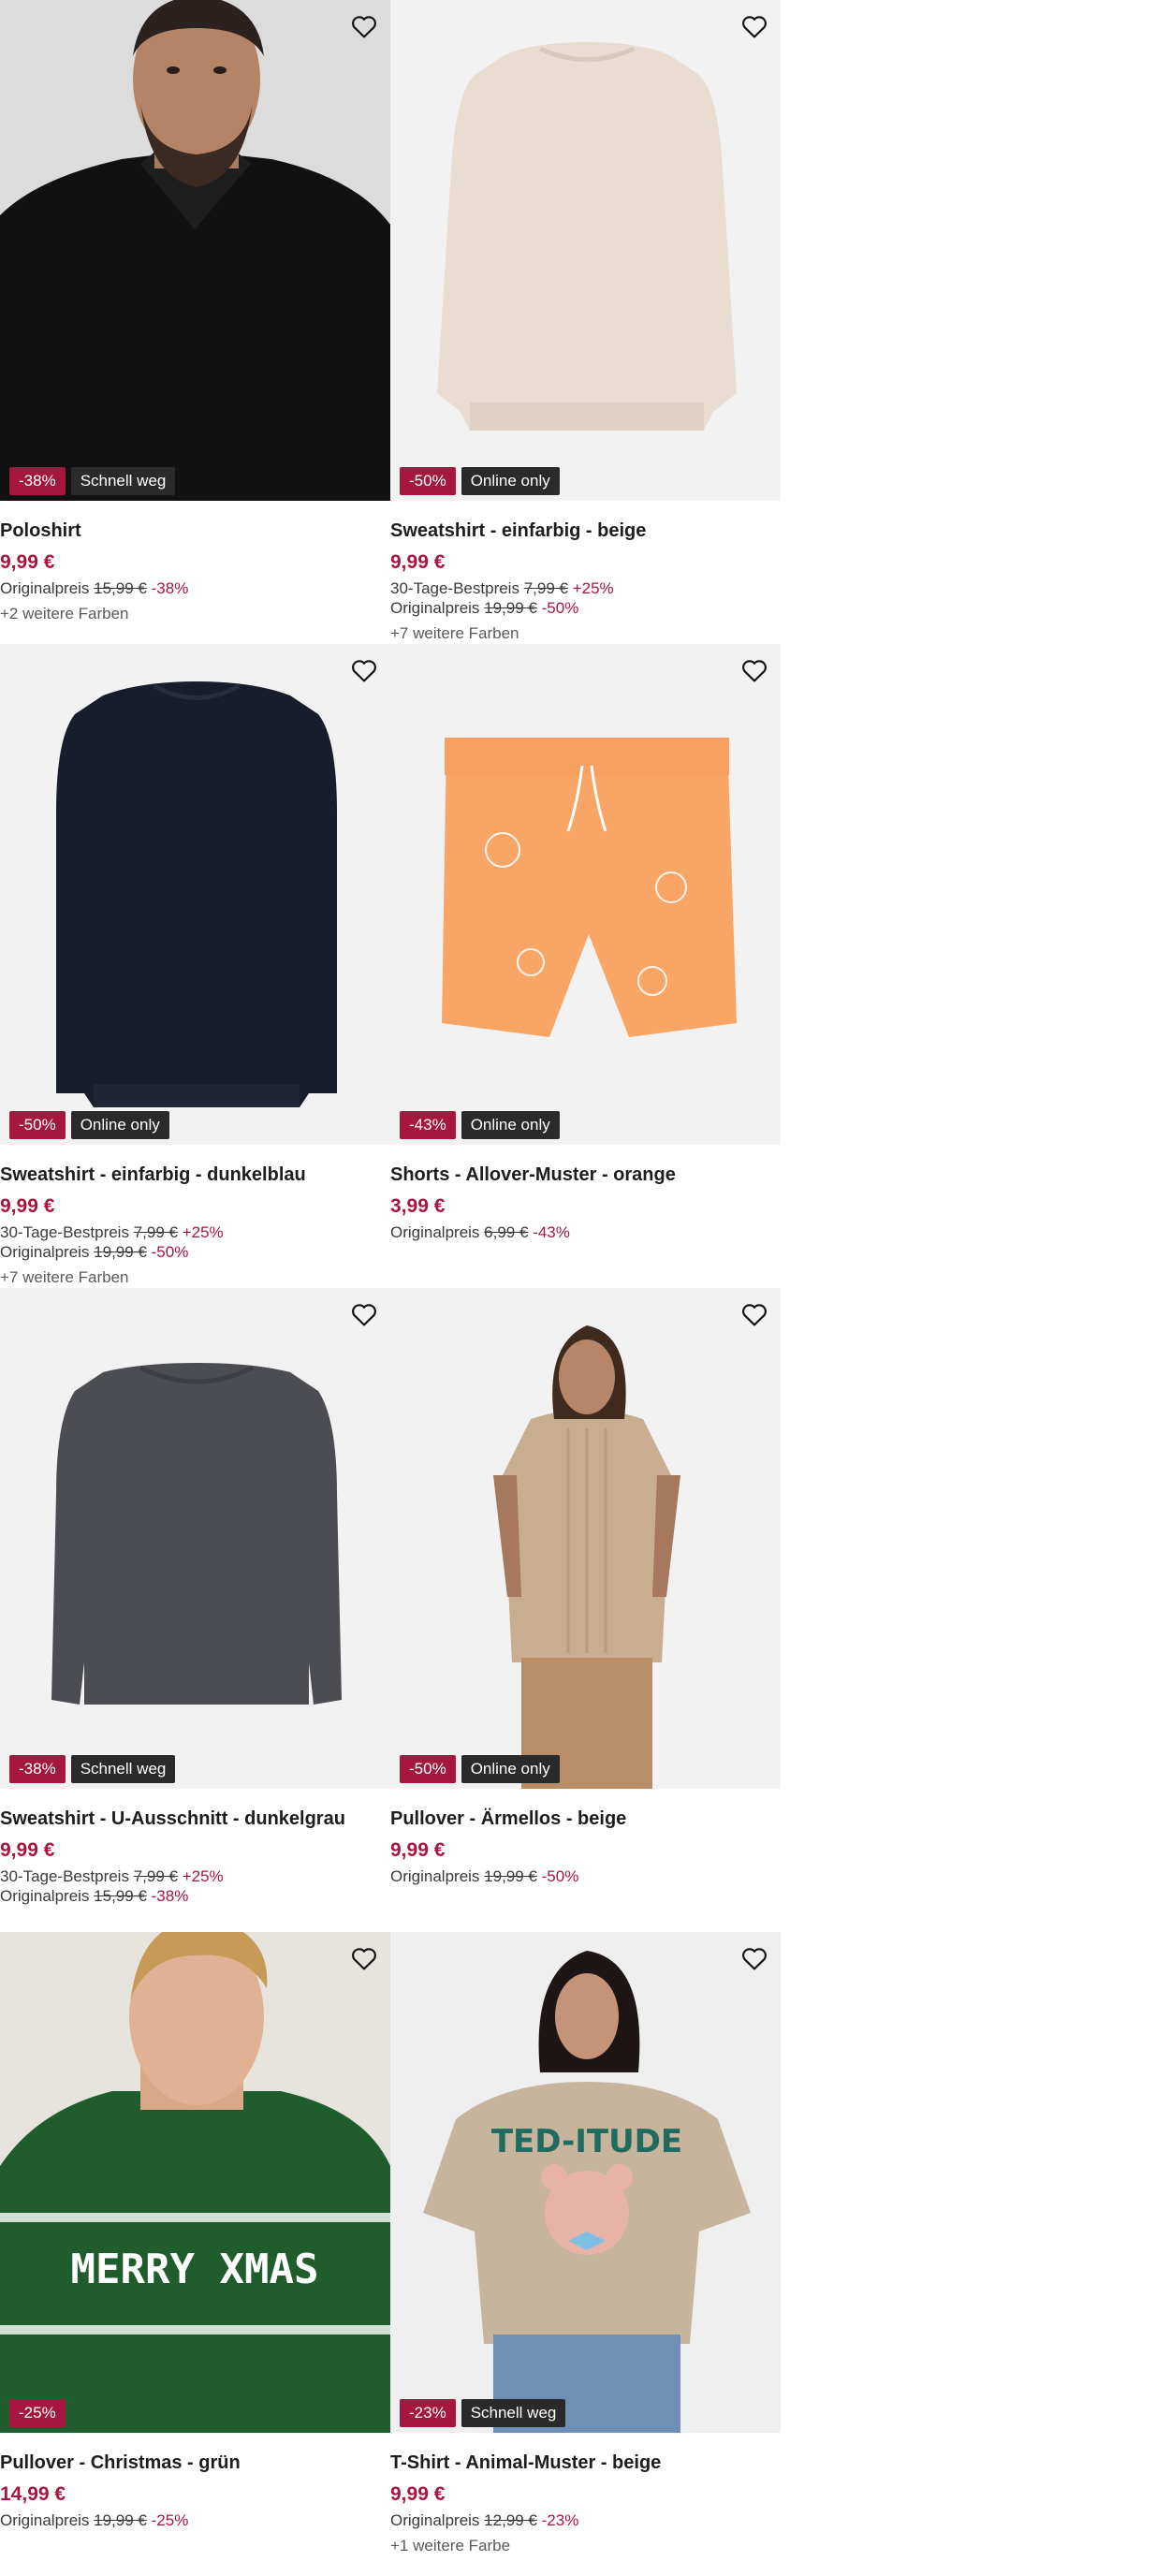 Image resolution: width=1170 pixels, height=2576 pixels. Describe the element at coordinates (585, 1819) in the screenshot. I see `product-title: Pullover - Ärmellos - beige` at that location.